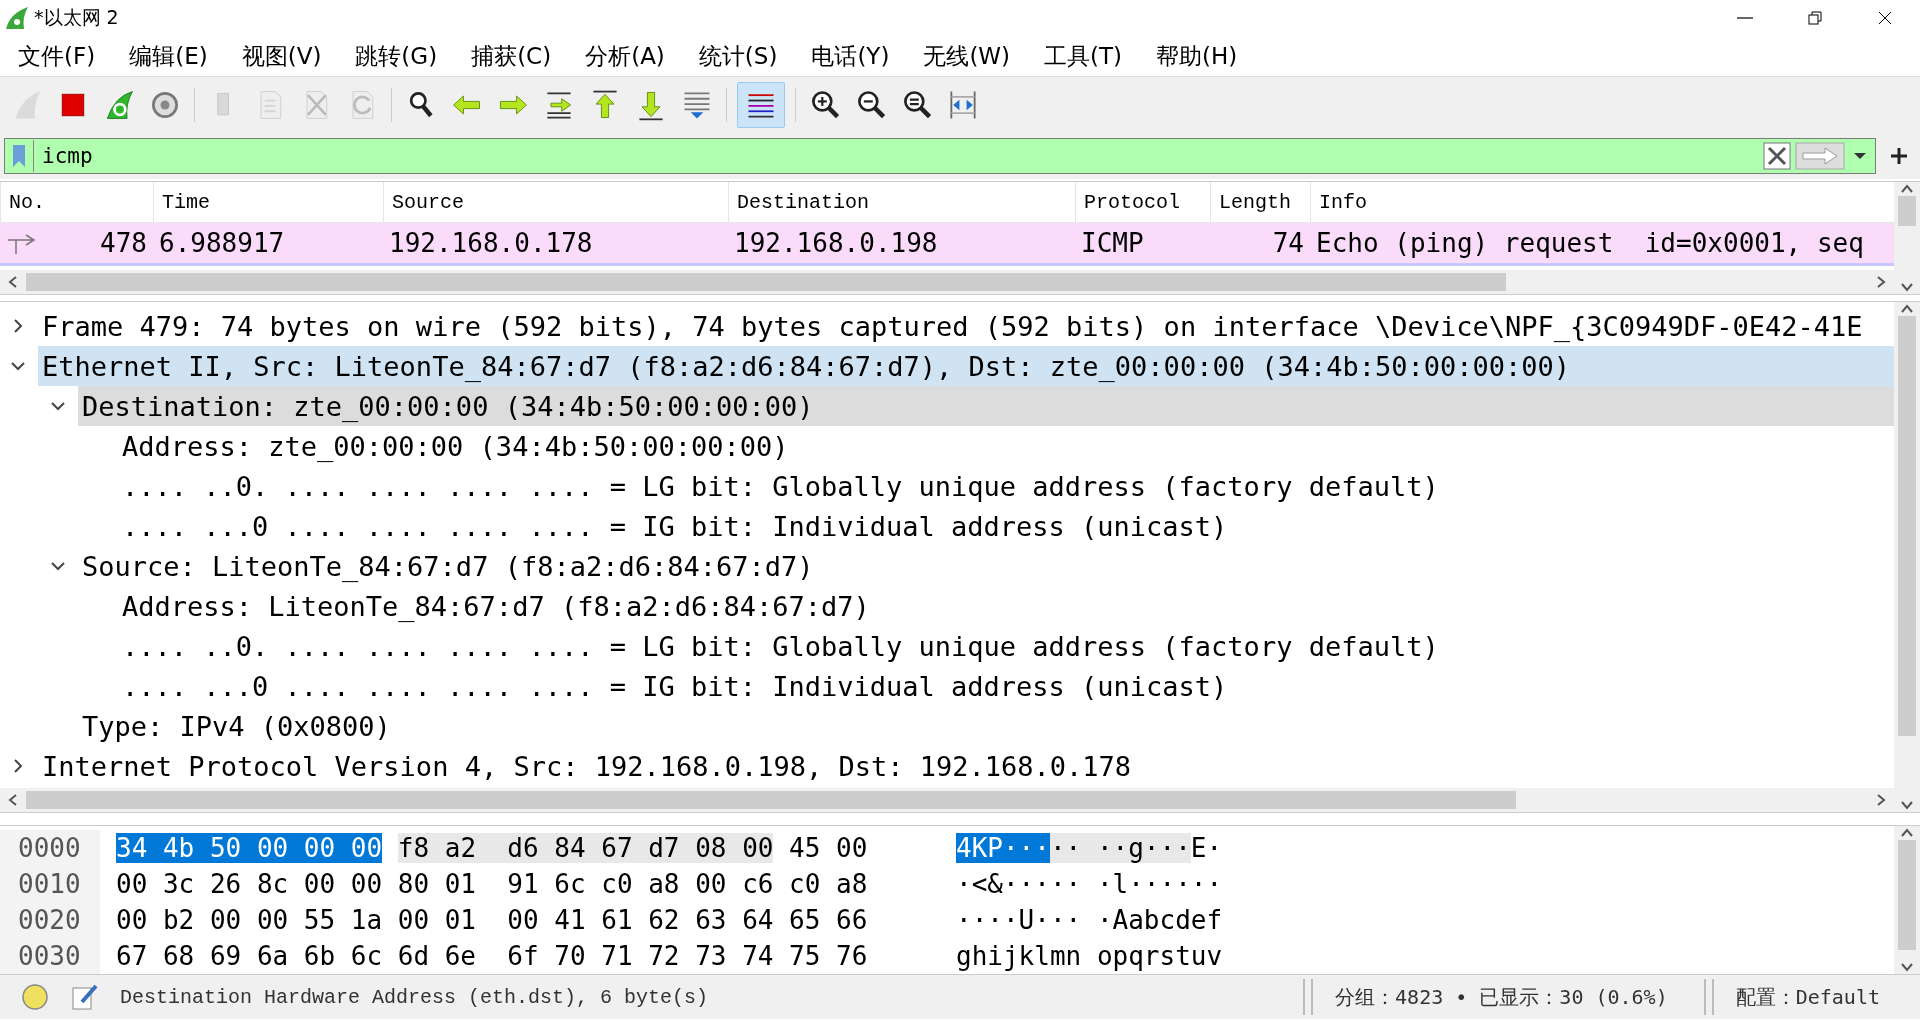  What do you see at coordinates (1807, 997) in the screenshot?
I see `profile-label: 配置：Default` at bounding box center [1807, 997].